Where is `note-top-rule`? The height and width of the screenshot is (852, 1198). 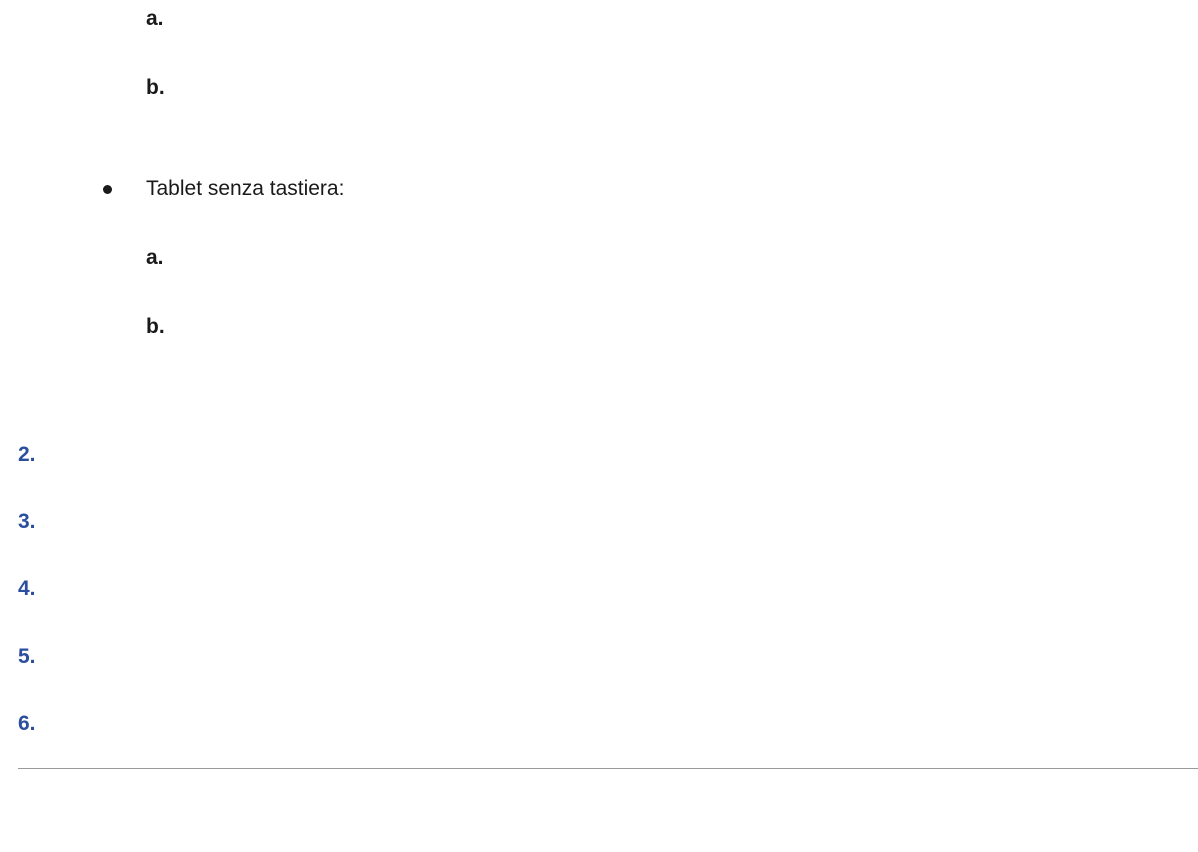 note-top-rule is located at coordinates (608, 768).